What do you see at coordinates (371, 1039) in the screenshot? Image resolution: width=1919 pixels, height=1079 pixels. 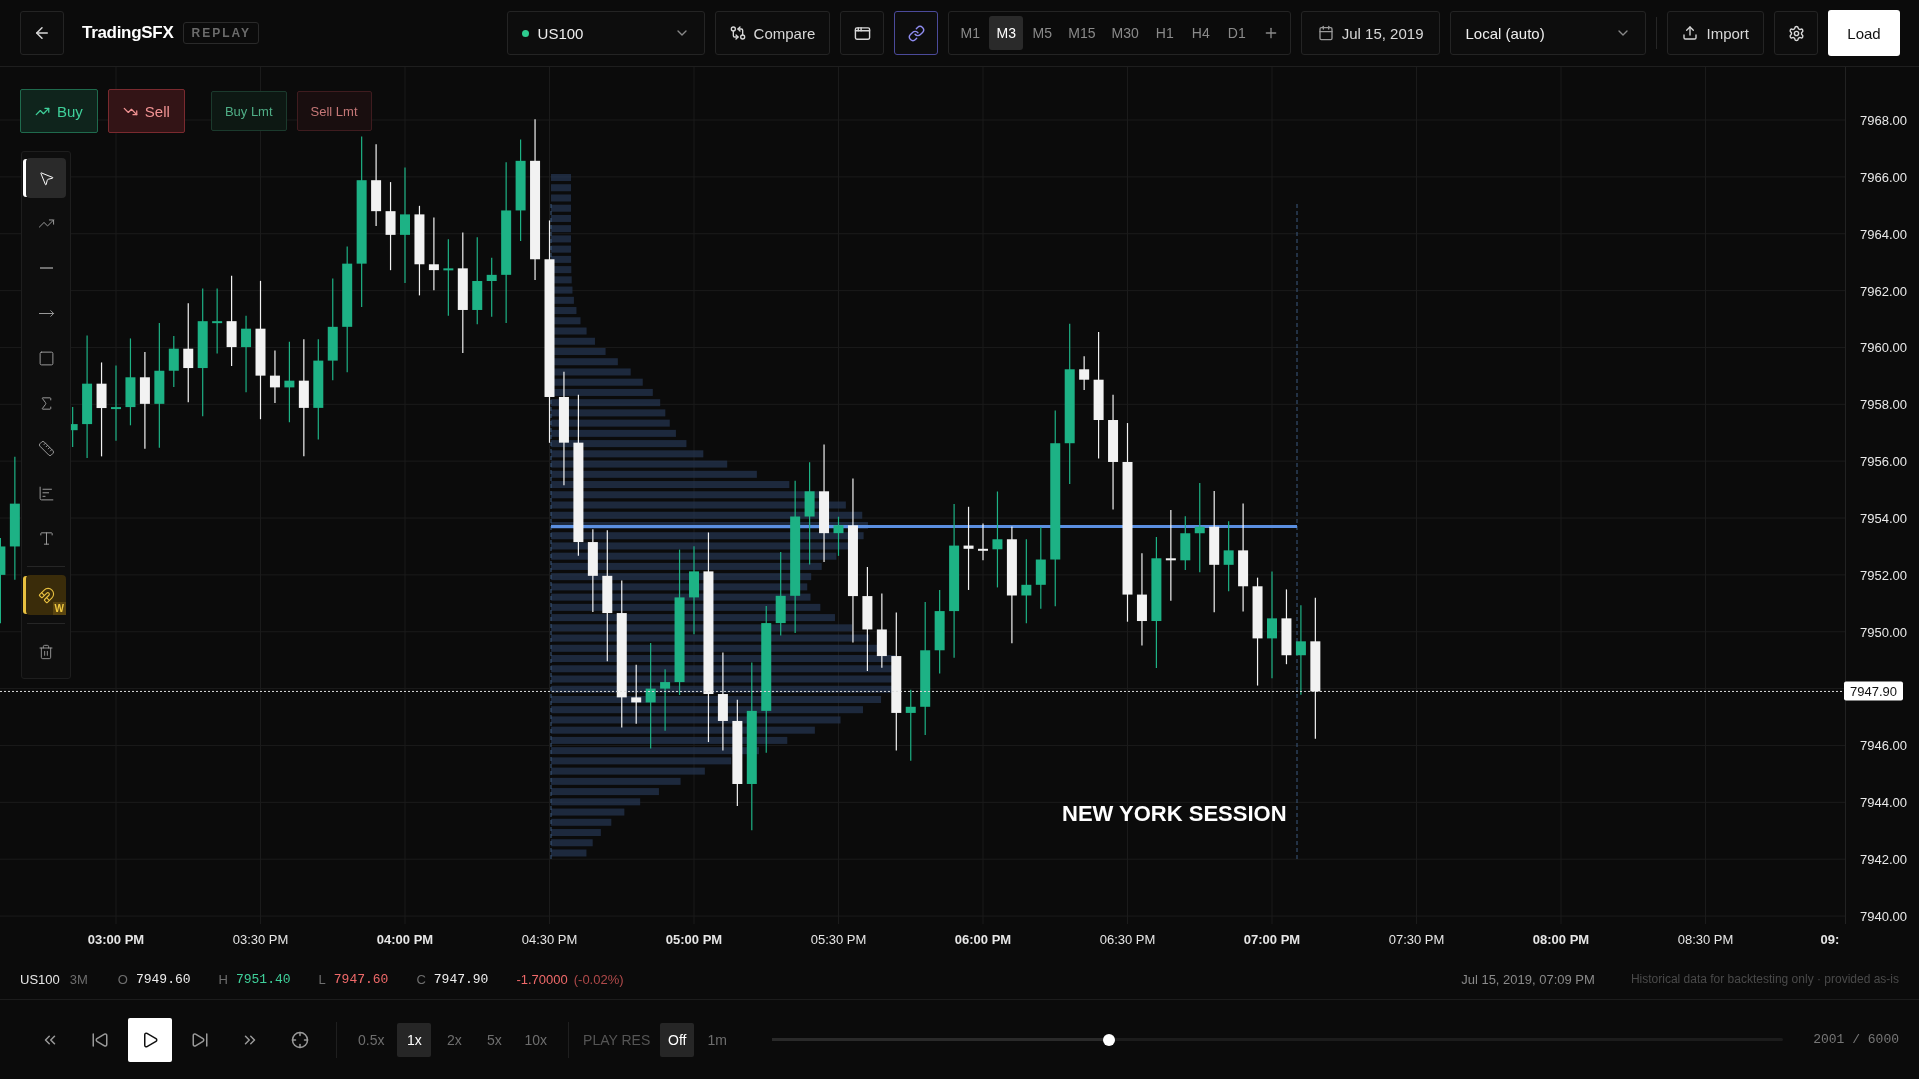 I see `speed-option: 0.5x` at bounding box center [371, 1039].